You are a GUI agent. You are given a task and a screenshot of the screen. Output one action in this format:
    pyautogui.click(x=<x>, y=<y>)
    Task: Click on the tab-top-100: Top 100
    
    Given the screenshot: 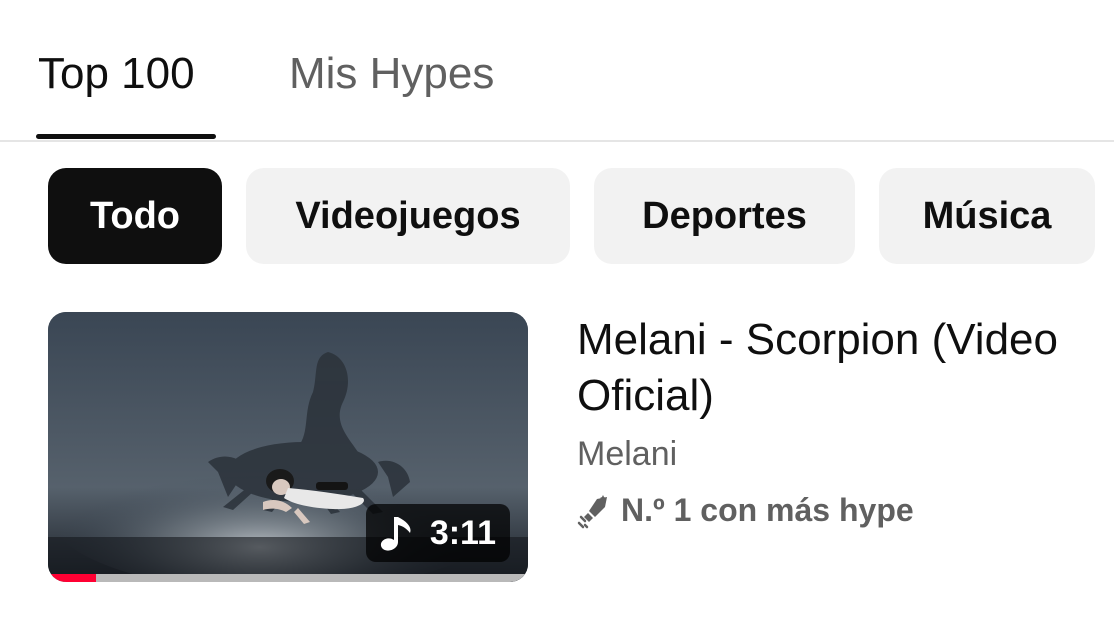 What is the action you would take?
    pyautogui.click(x=116, y=74)
    